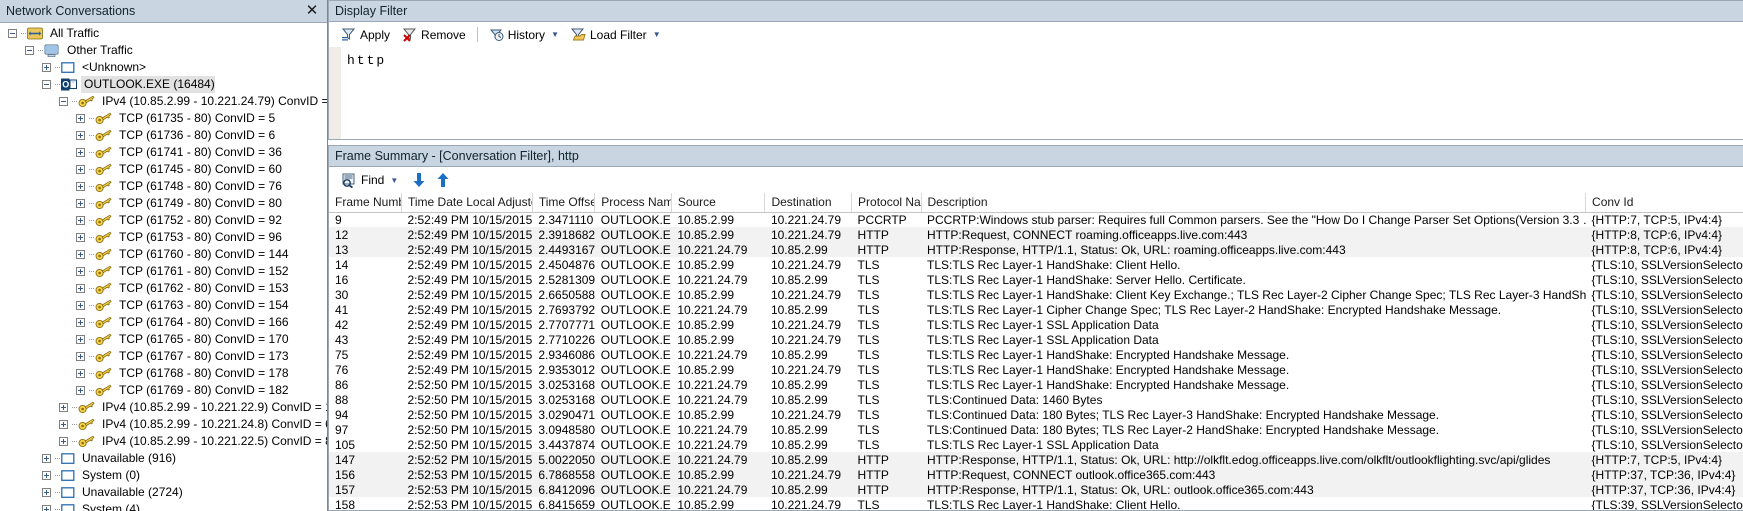 This screenshot has height=511, width=1743. I want to click on column-header-conv-id: Conv Id, so click(1664, 203).